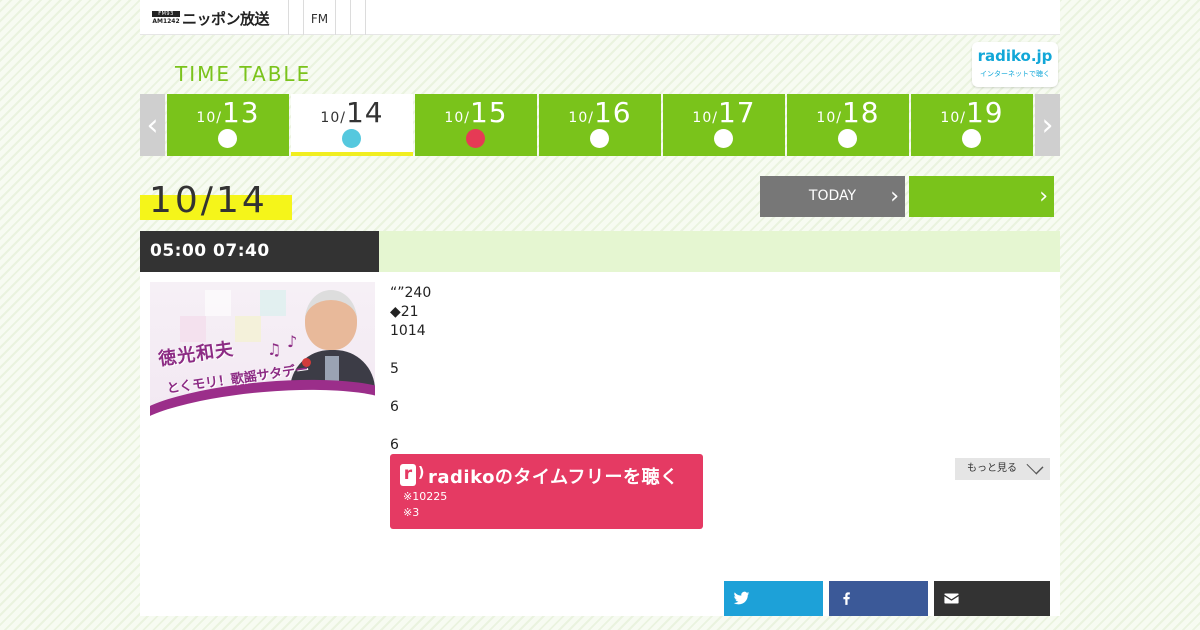  What do you see at coordinates (951, 598) in the screenshot?
I see `mail-icon` at bounding box center [951, 598].